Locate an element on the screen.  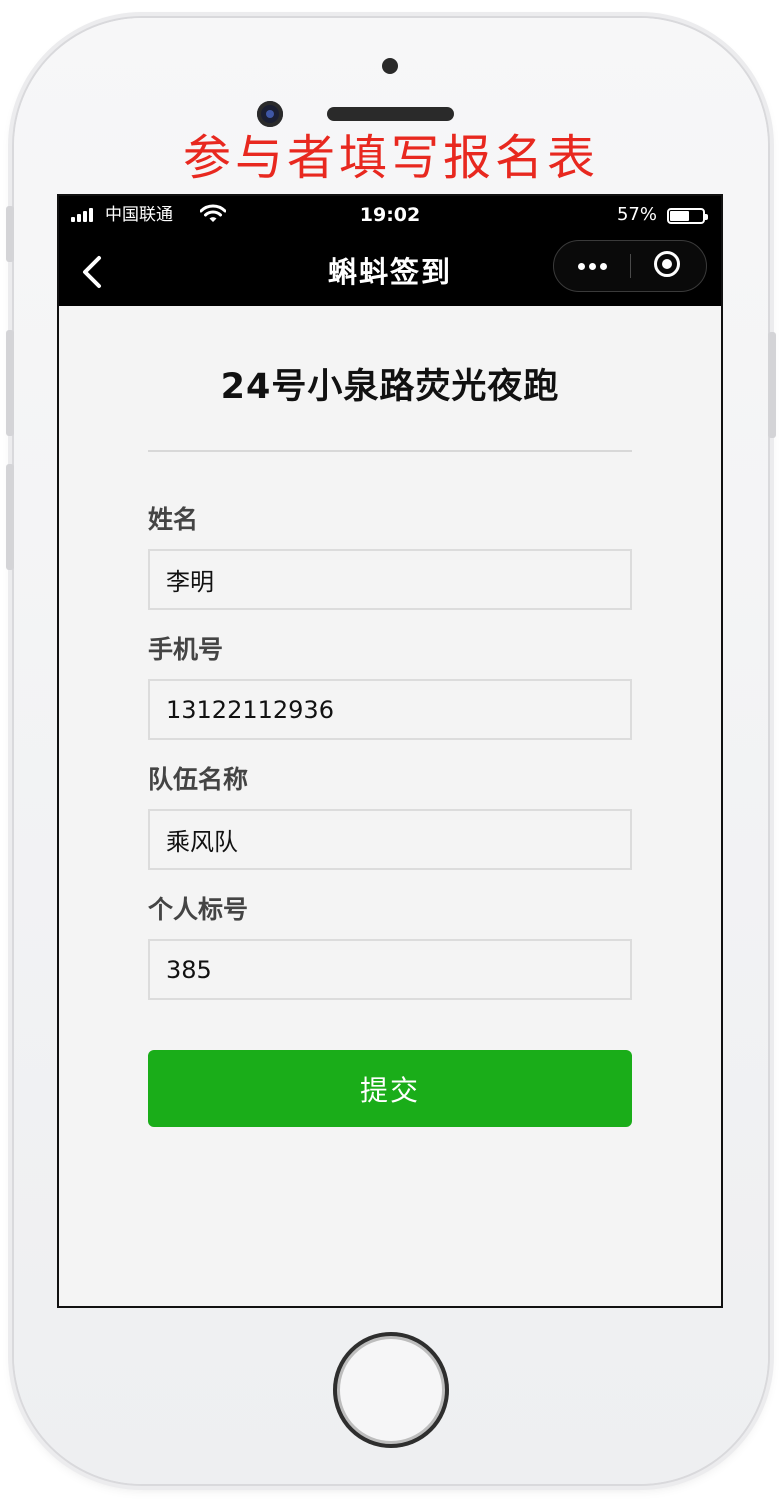
home-button is located at coordinates (391, 1390).